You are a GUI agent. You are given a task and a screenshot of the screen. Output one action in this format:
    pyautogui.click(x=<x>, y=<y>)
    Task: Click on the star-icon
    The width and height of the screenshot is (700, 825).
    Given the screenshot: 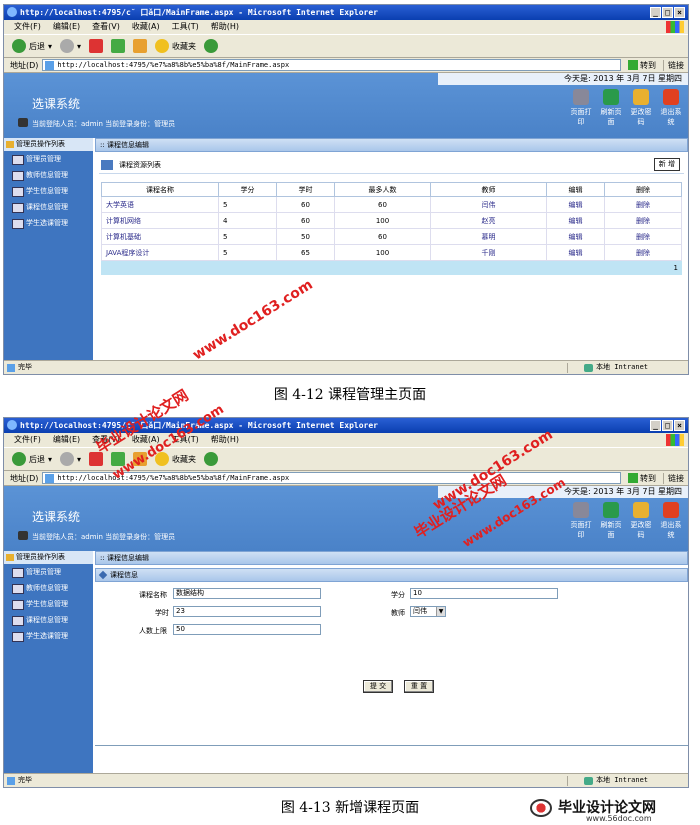 What is the action you would take?
    pyautogui.click(x=162, y=46)
    